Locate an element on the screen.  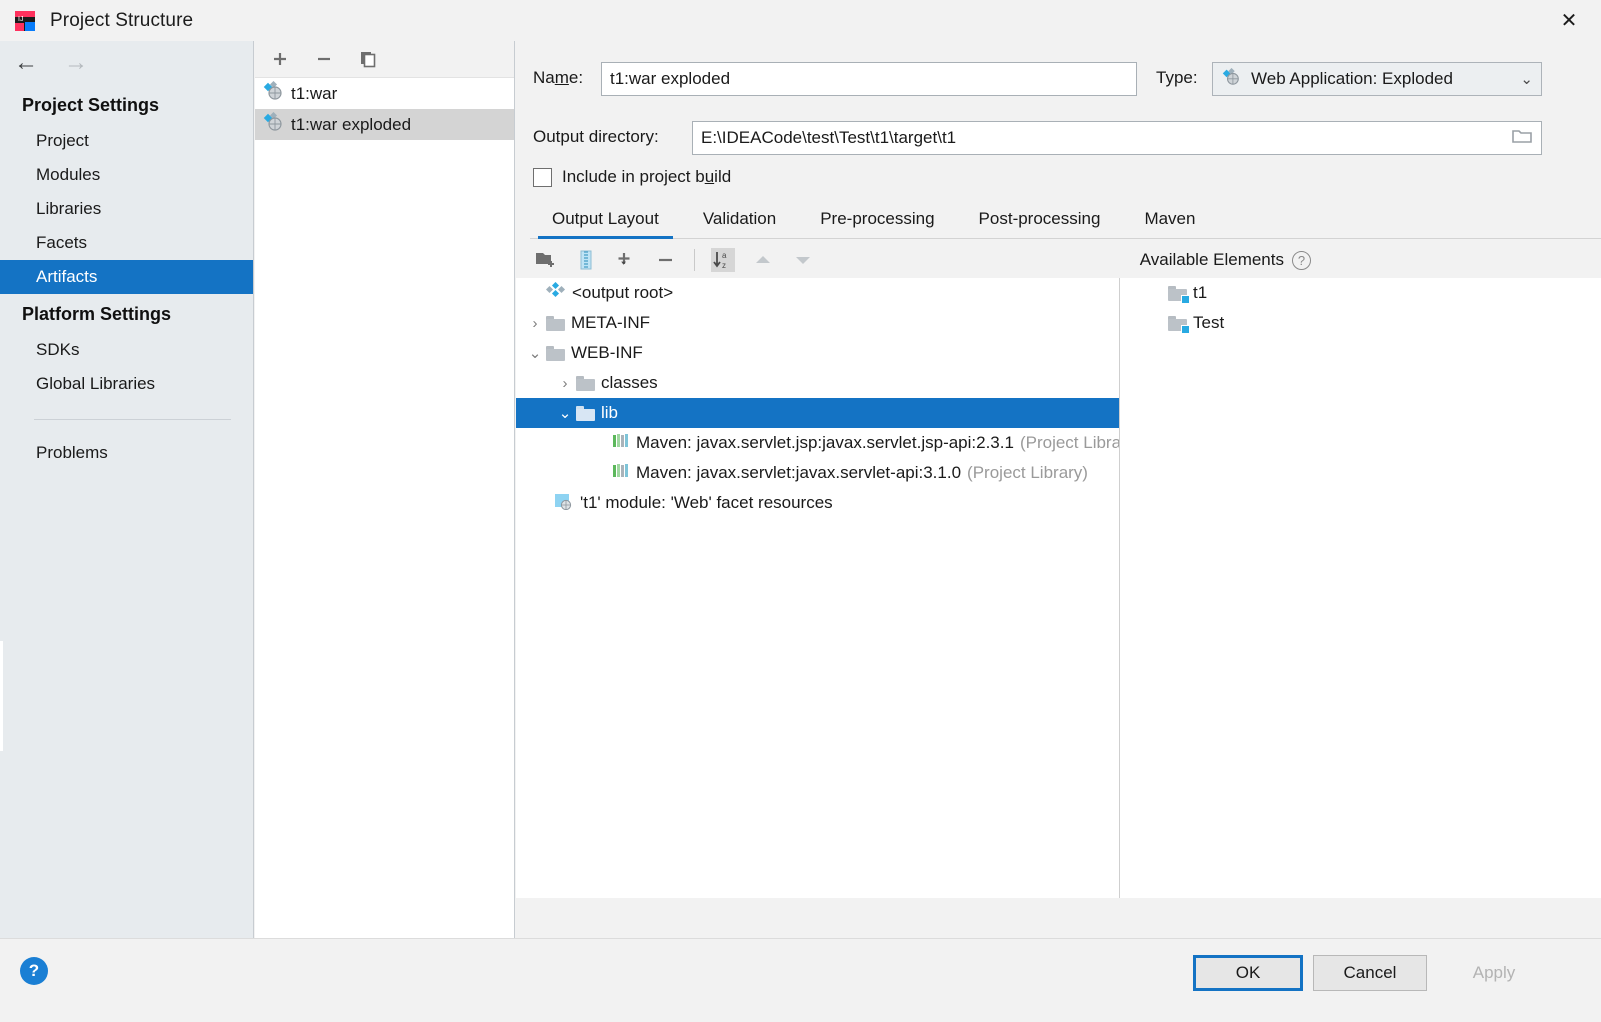
name-label: Name: is located at coordinates (558, 77).